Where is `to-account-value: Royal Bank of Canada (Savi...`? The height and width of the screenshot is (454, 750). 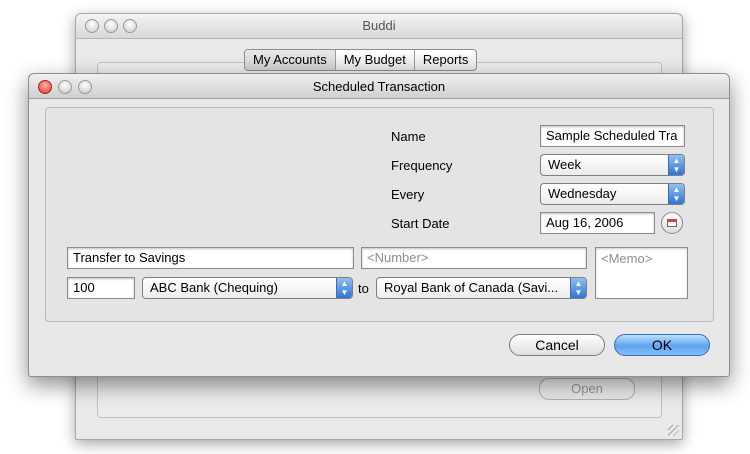 to-account-value: Royal Bank of Canada (Savi... is located at coordinates (471, 287).